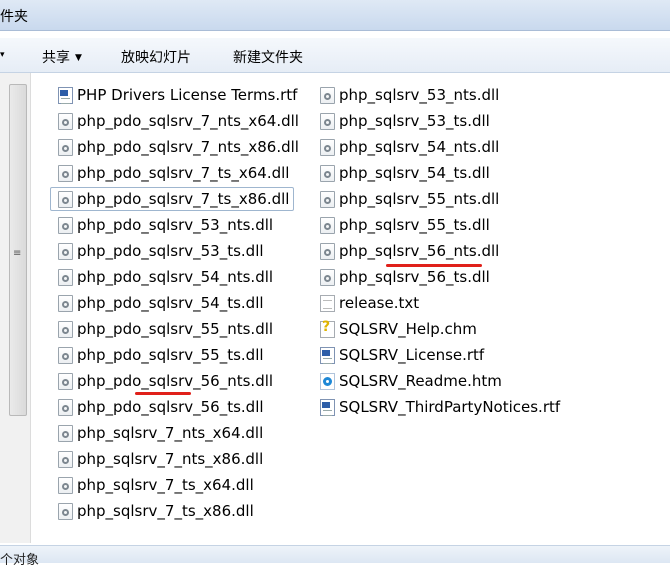 This screenshot has height=568, width=670. What do you see at coordinates (188, 121) in the screenshot?
I see `file-name: php_pdo_sqlsrv_7_nts_x64.dll` at bounding box center [188, 121].